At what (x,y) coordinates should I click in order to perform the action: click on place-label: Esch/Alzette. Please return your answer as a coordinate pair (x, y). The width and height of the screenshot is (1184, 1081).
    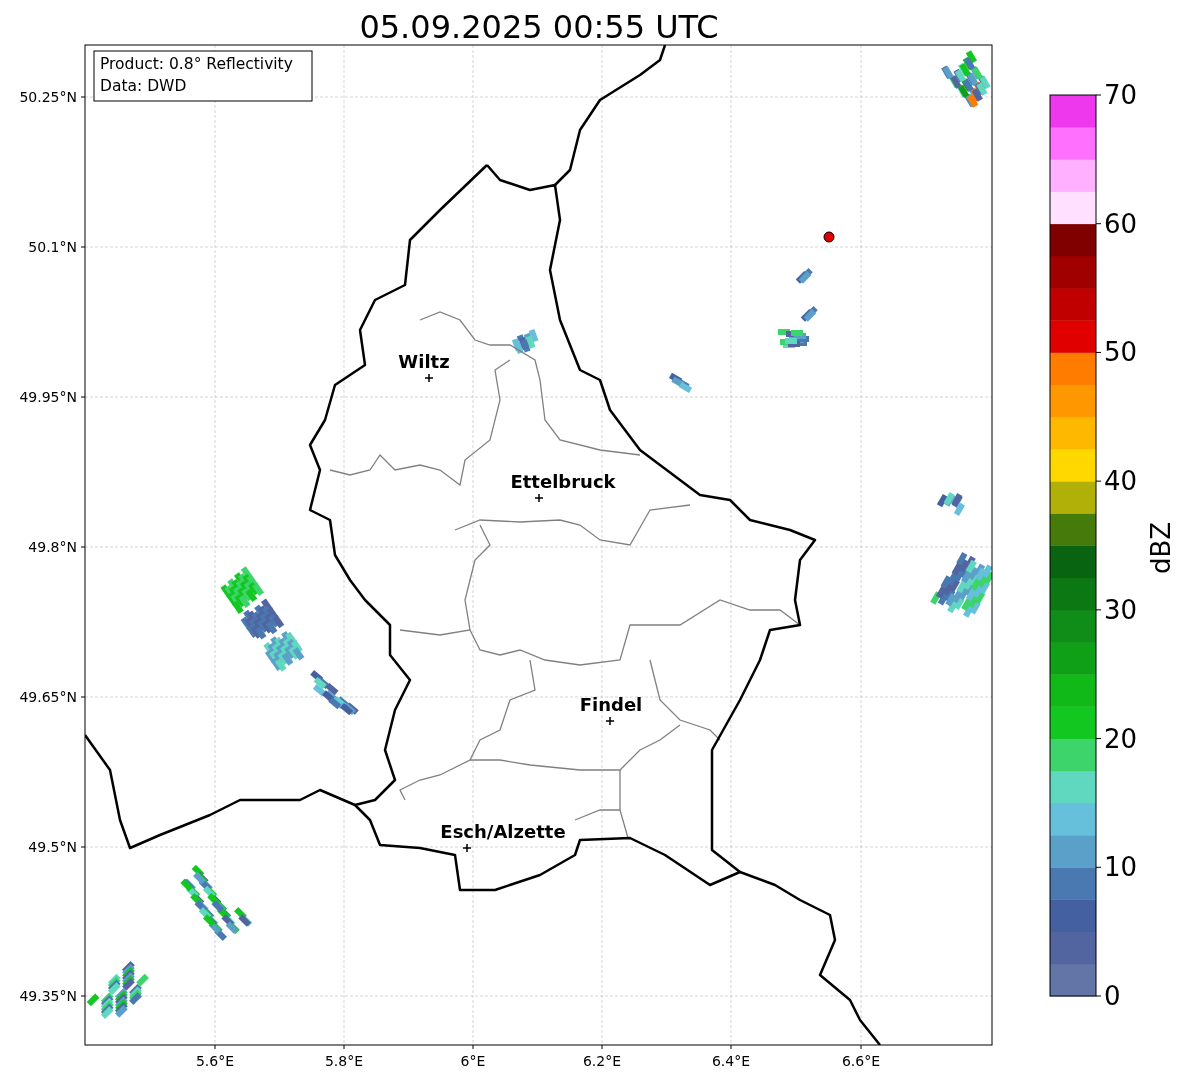
    Looking at the image, I should click on (503, 831).